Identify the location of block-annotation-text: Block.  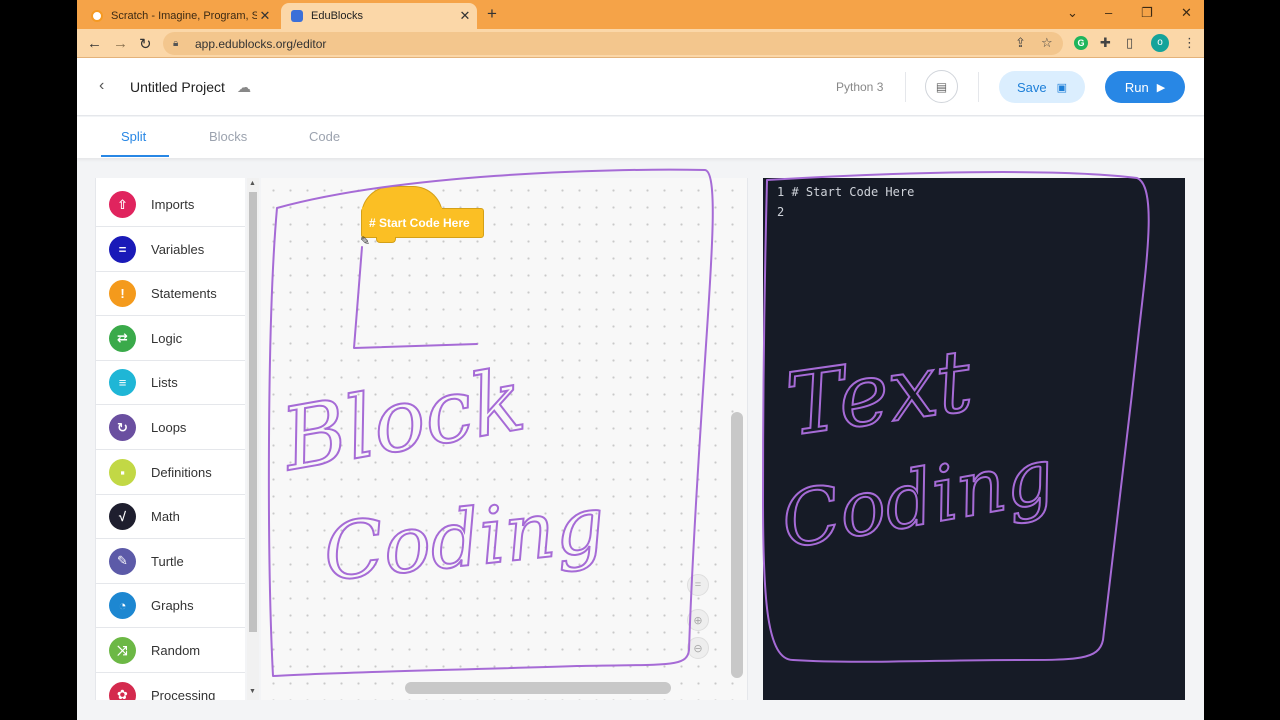
(402, 420).